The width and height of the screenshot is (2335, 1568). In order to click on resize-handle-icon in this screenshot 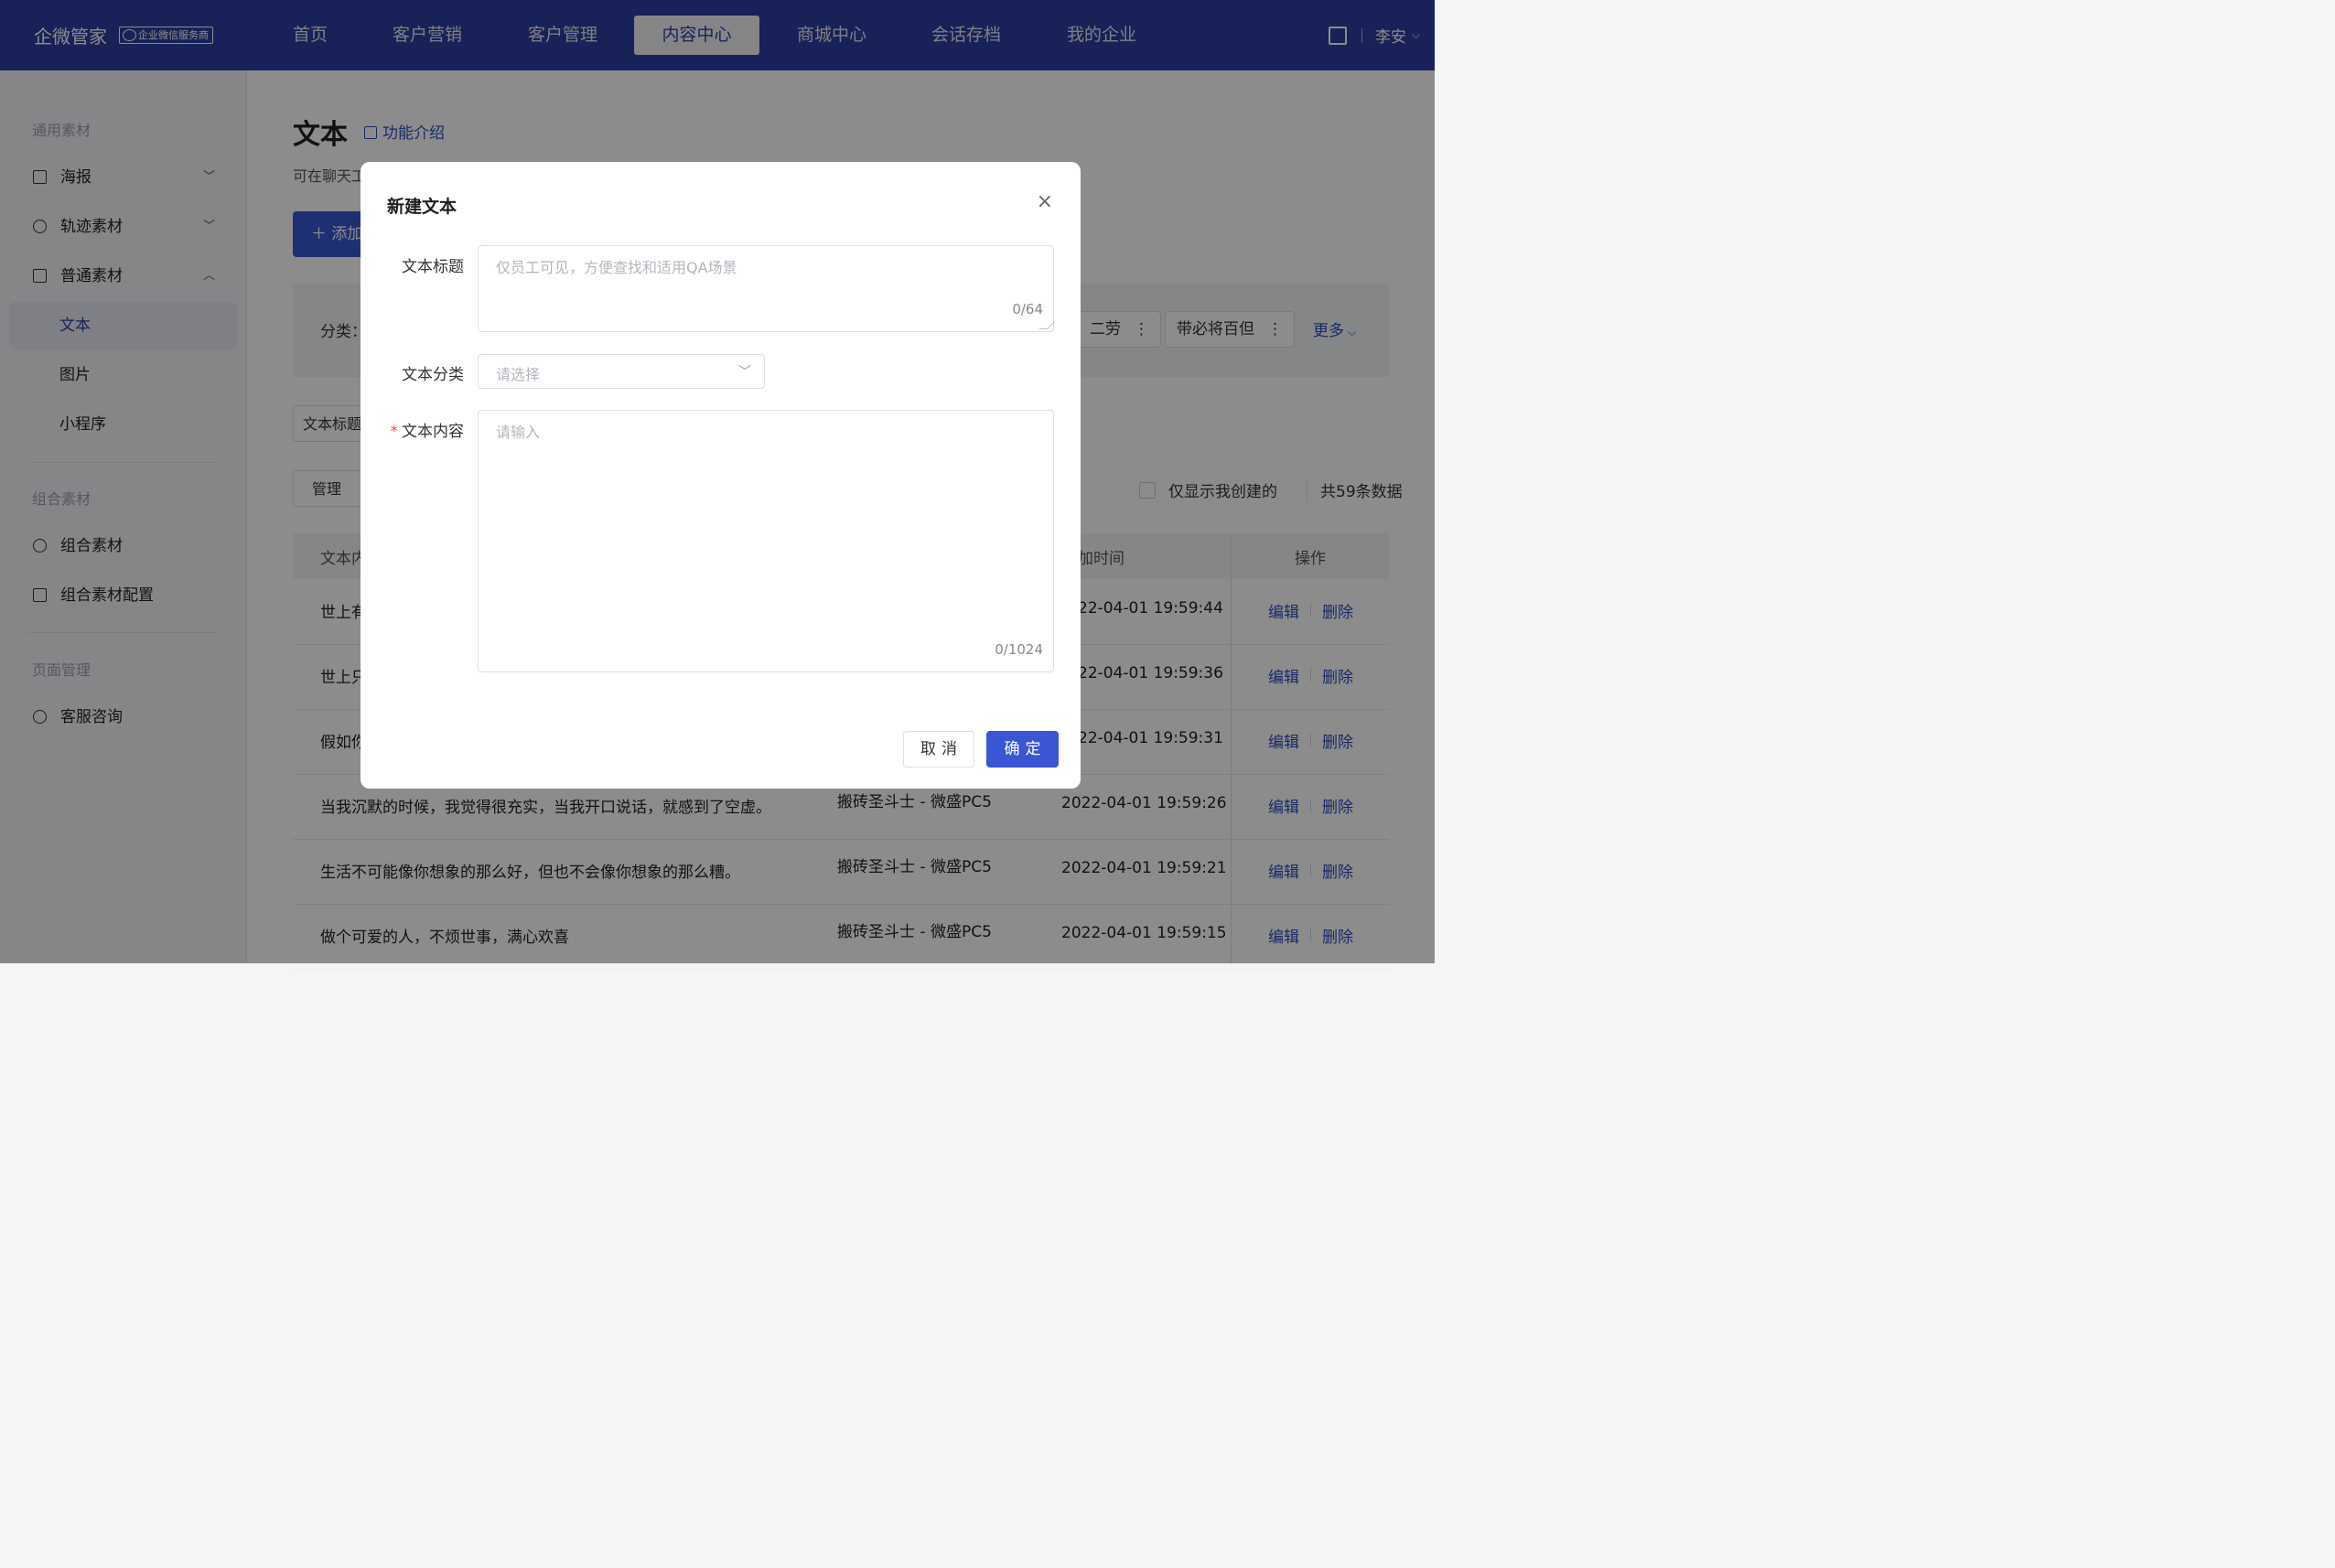, I will do `click(1047, 325)`.